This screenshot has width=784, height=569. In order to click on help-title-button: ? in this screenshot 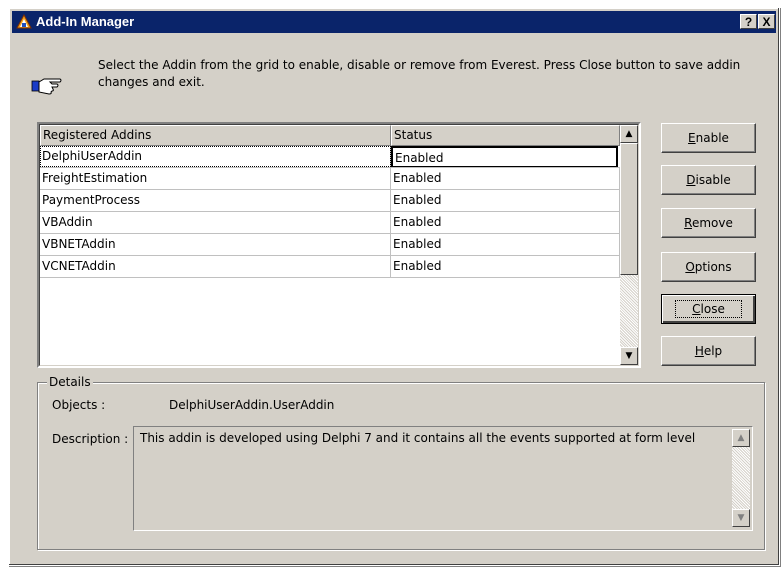, I will do `click(748, 21)`.